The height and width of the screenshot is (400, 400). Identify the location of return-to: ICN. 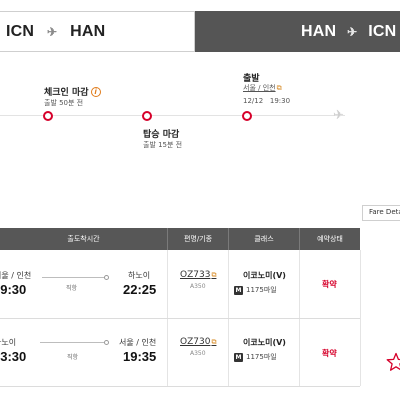
(382, 31).